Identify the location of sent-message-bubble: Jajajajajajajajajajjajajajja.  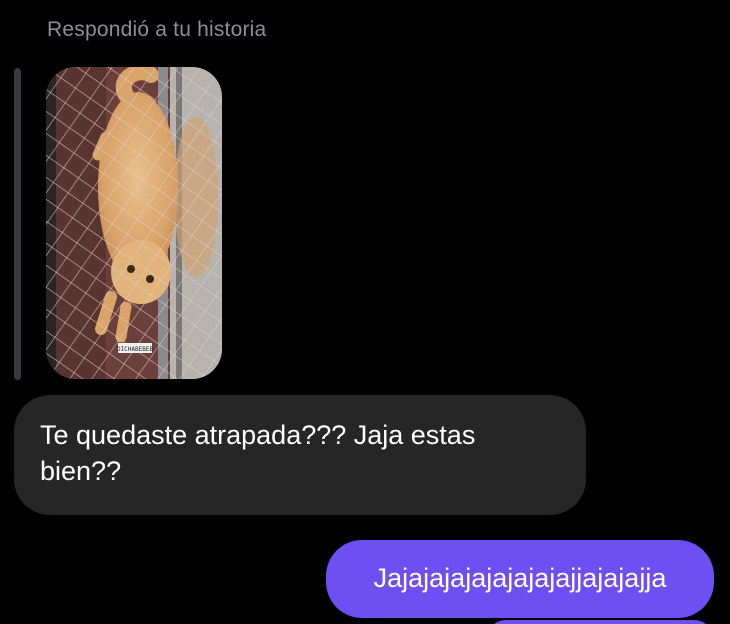
(520, 579).